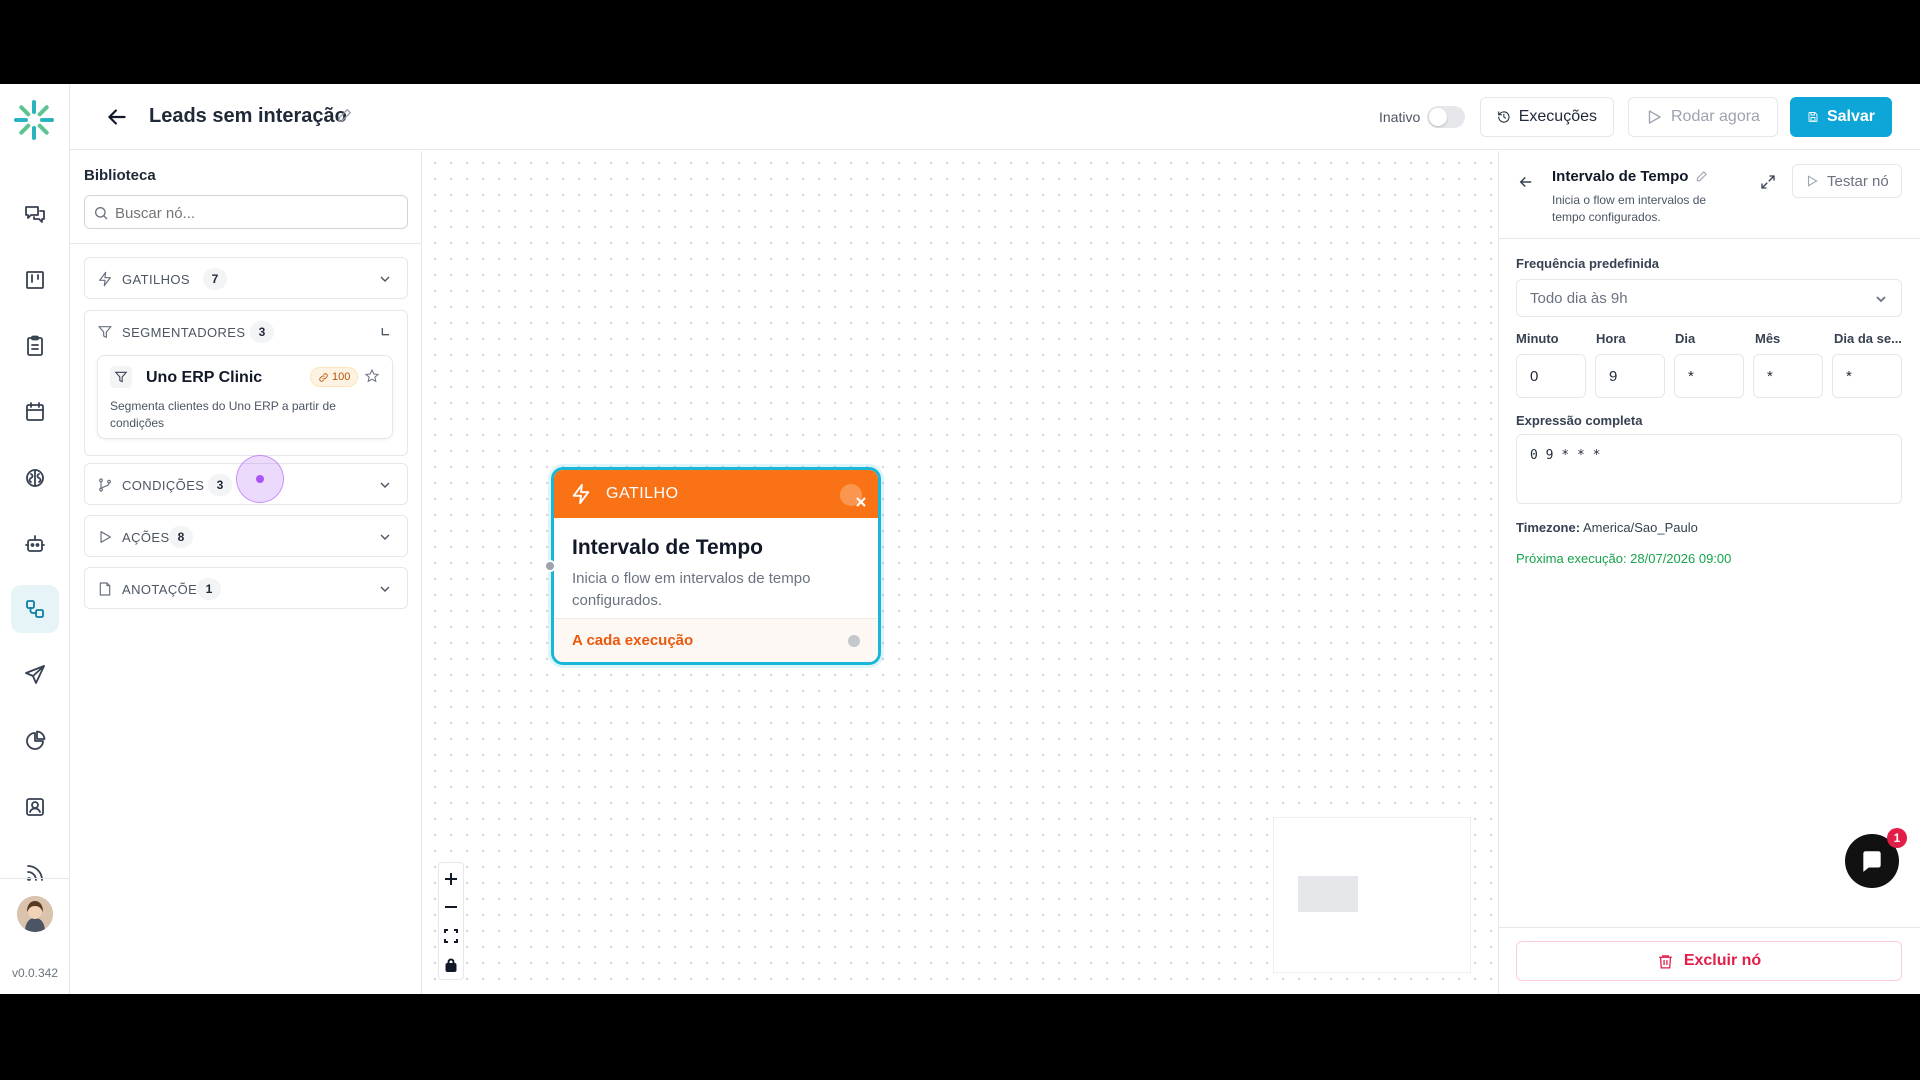 Image resolution: width=1920 pixels, height=1080 pixels. What do you see at coordinates (156, 279) in the screenshot?
I see `category-label: GATILHOS` at bounding box center [156, 279].